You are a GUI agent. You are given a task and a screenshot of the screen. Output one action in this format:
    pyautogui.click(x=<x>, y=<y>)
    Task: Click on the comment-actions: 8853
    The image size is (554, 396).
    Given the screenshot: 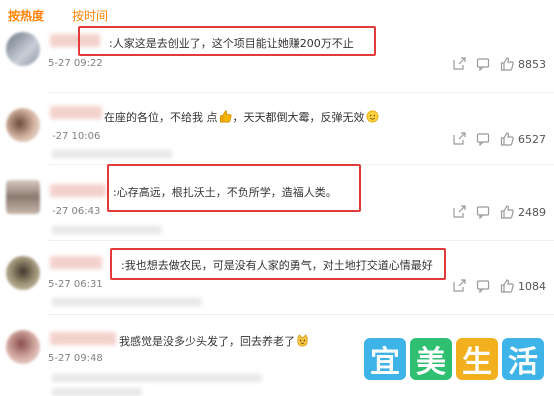 What is the action you would take?
    pyautogui.click(x=494, y=64)
    